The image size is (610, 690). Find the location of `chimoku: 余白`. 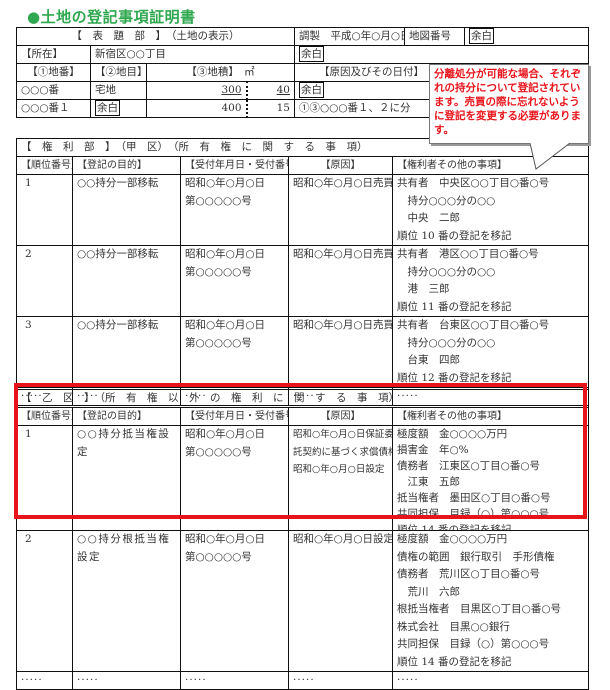

chimoku: 余白 is located at coordinates (107, 108).